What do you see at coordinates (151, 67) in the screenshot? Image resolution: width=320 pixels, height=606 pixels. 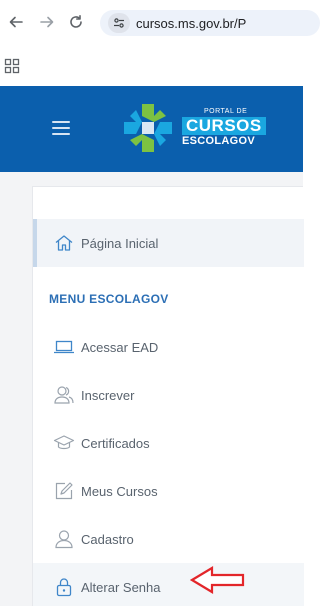 I see `bookmarks-bar` at bounding box center [151, 67].